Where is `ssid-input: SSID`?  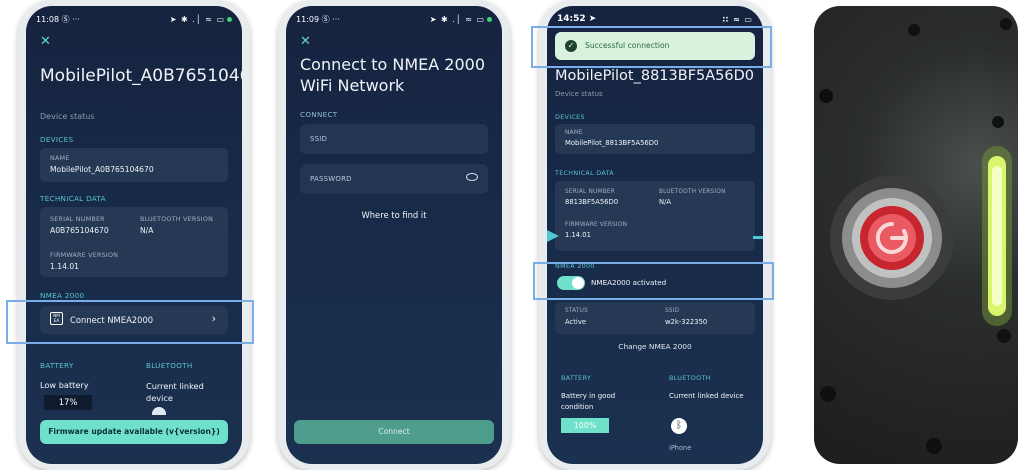
ssid-input: SSID is located at coordinates (394, 139).